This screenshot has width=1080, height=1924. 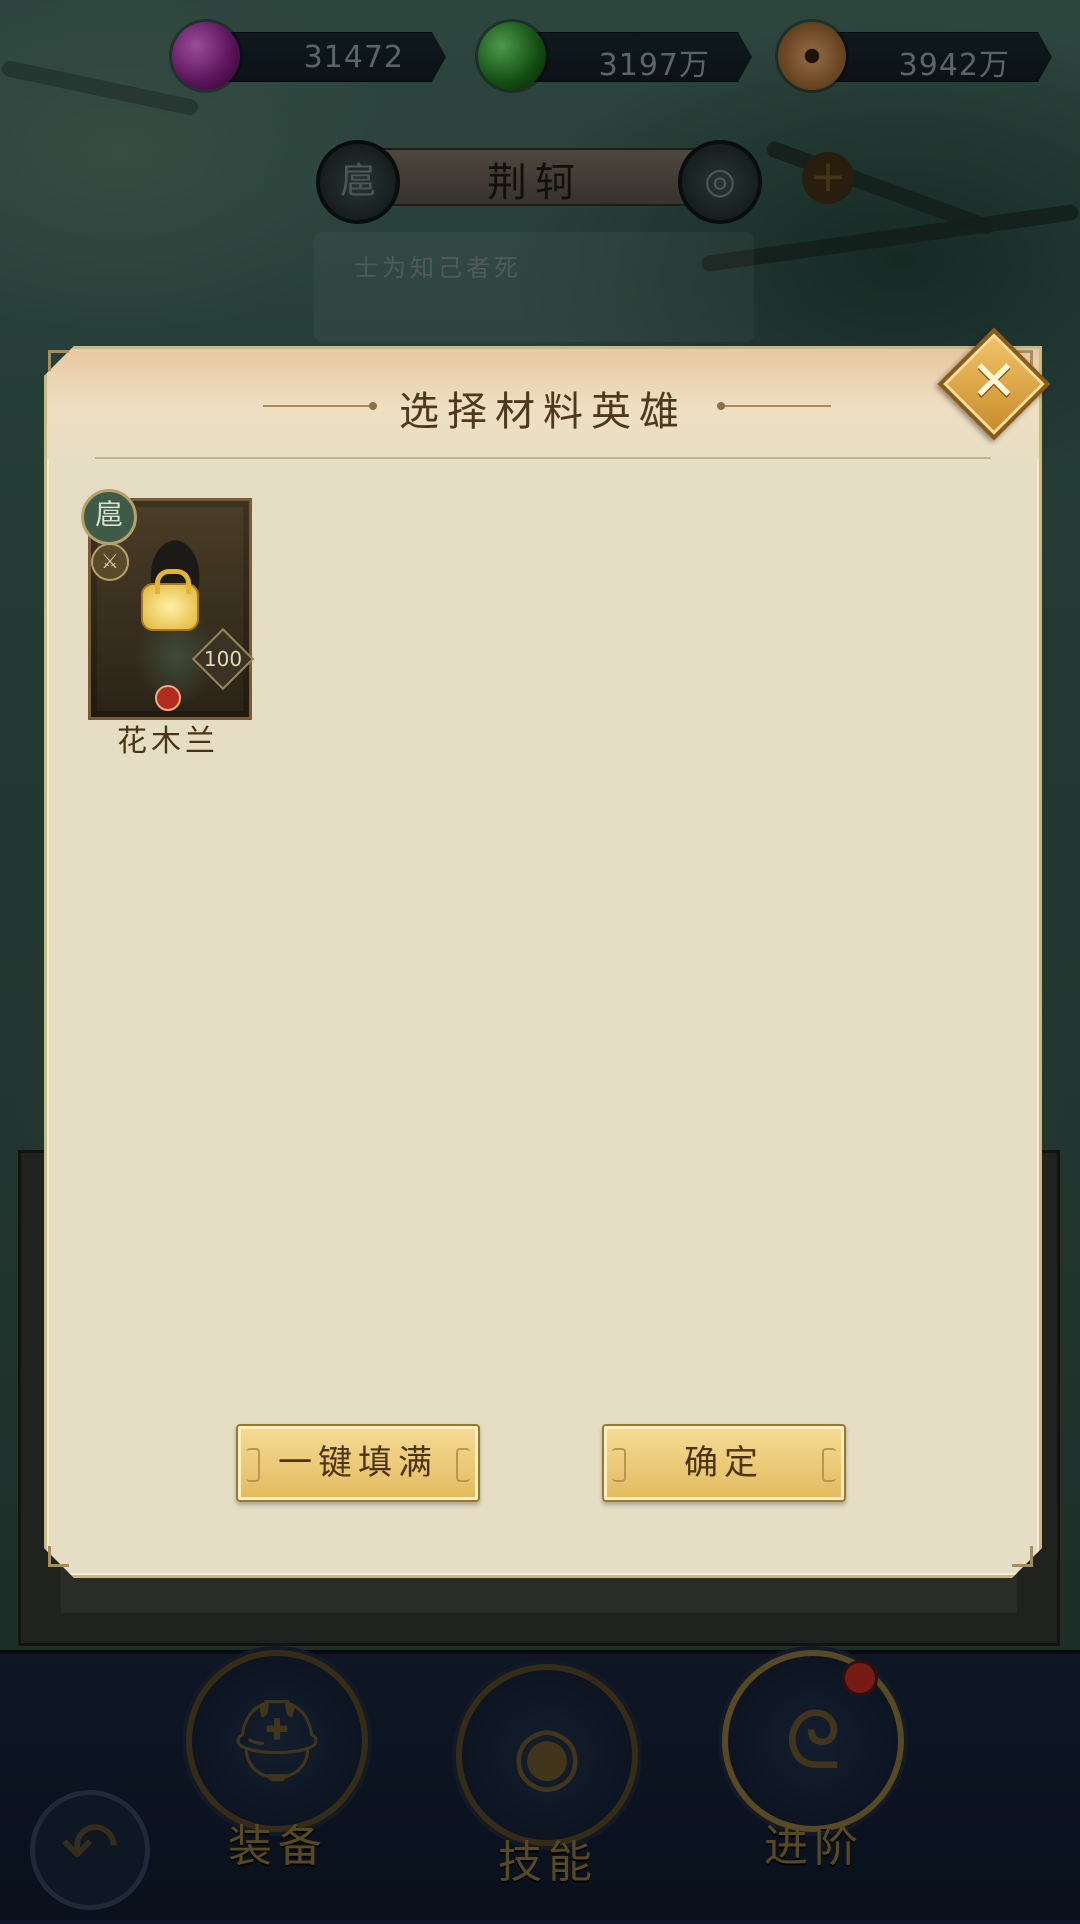 What do you see at coordinates (543, 412) in the screenshot?
I see `dialog-title: 选择材料英雄` at bounding box center [543, 412].